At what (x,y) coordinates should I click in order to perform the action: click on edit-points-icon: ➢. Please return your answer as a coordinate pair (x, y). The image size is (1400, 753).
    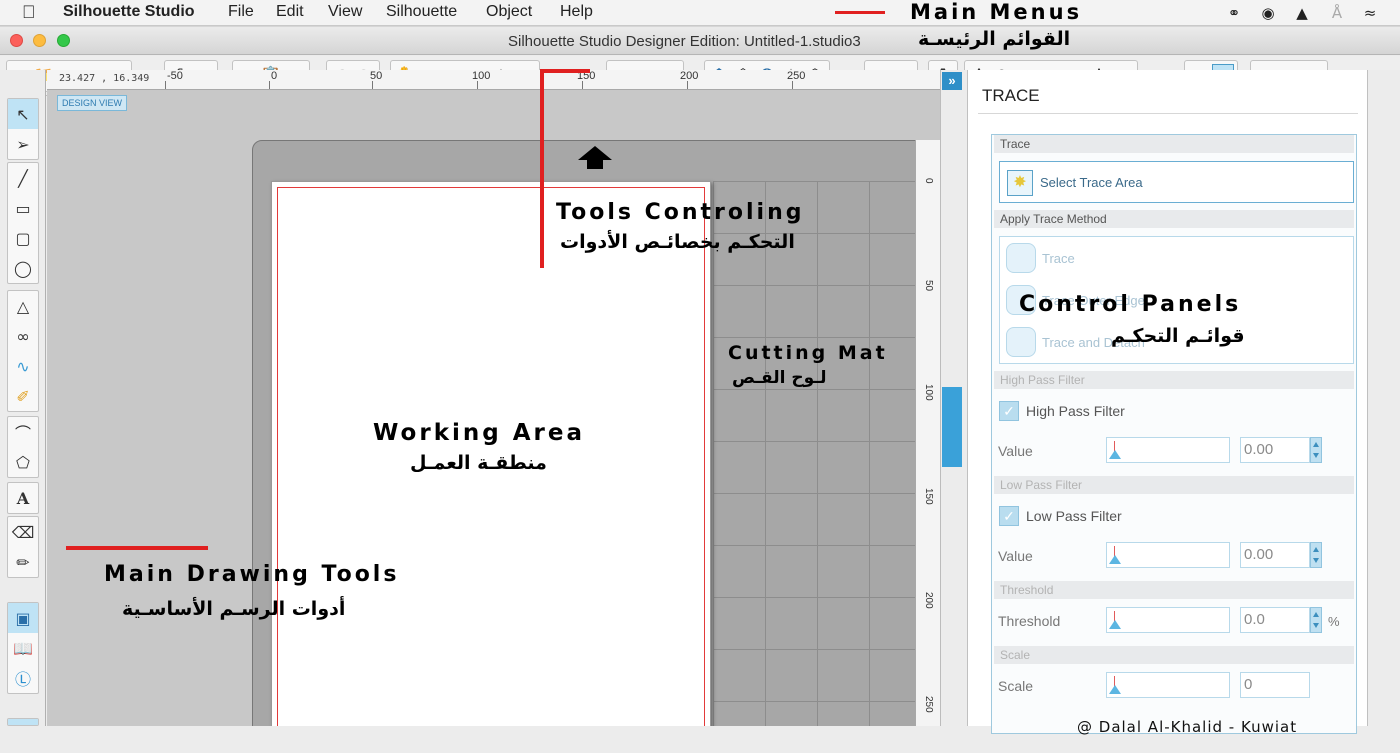
    Looking at the image, I should click on (23, 144).